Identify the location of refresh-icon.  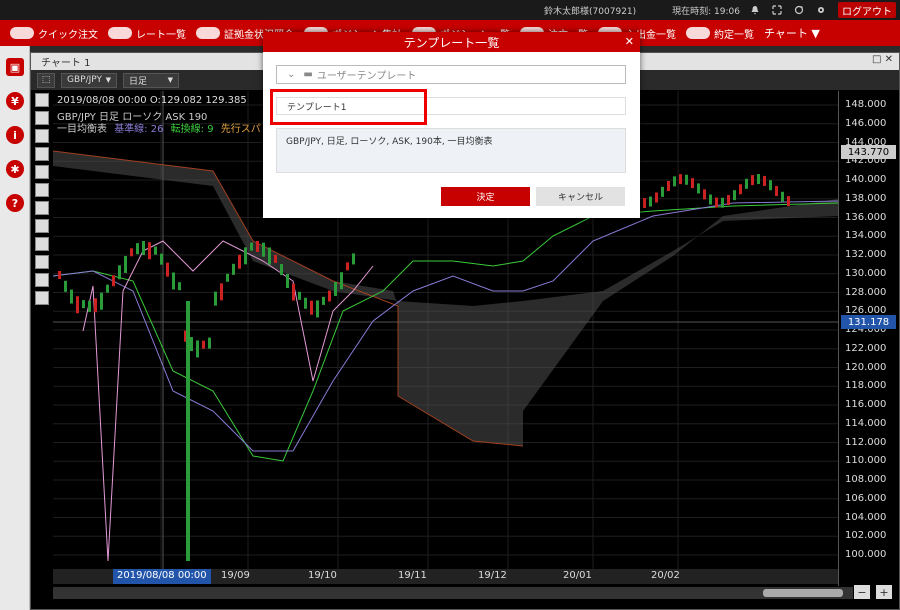
(799, 10).